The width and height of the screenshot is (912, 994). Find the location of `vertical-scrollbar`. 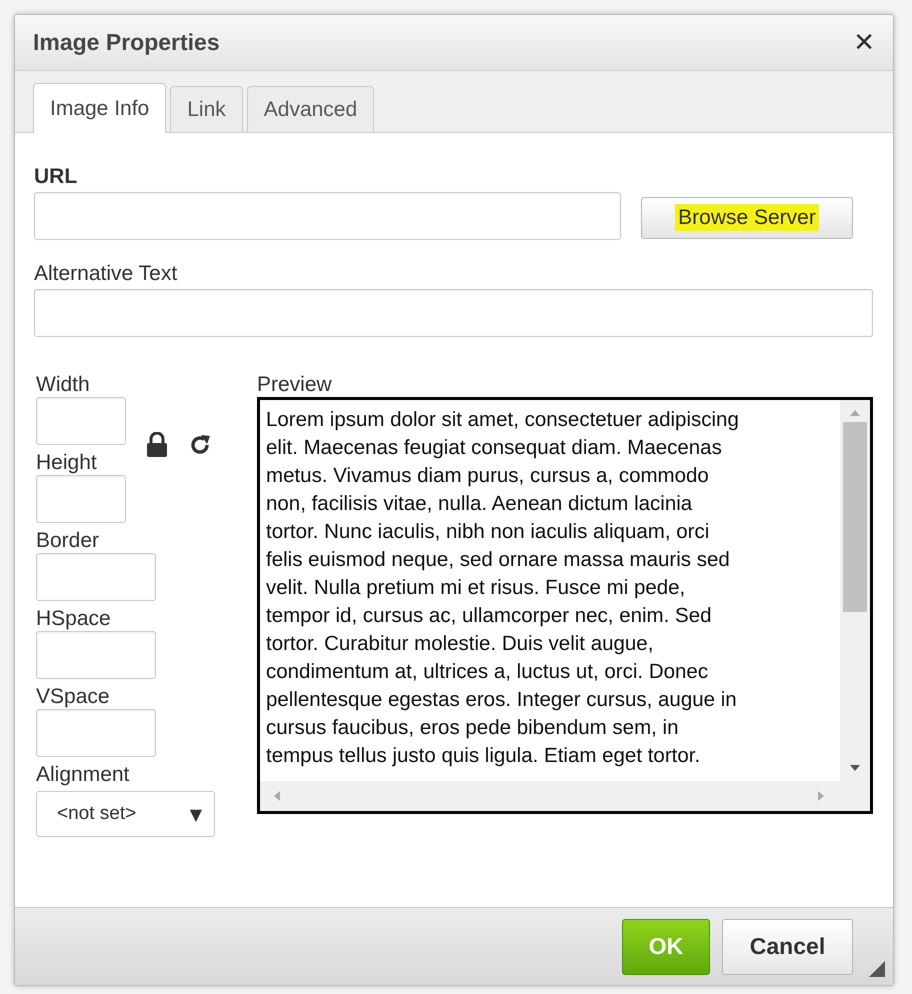

vertical-scrollbar is located at coordinates (855, 590).